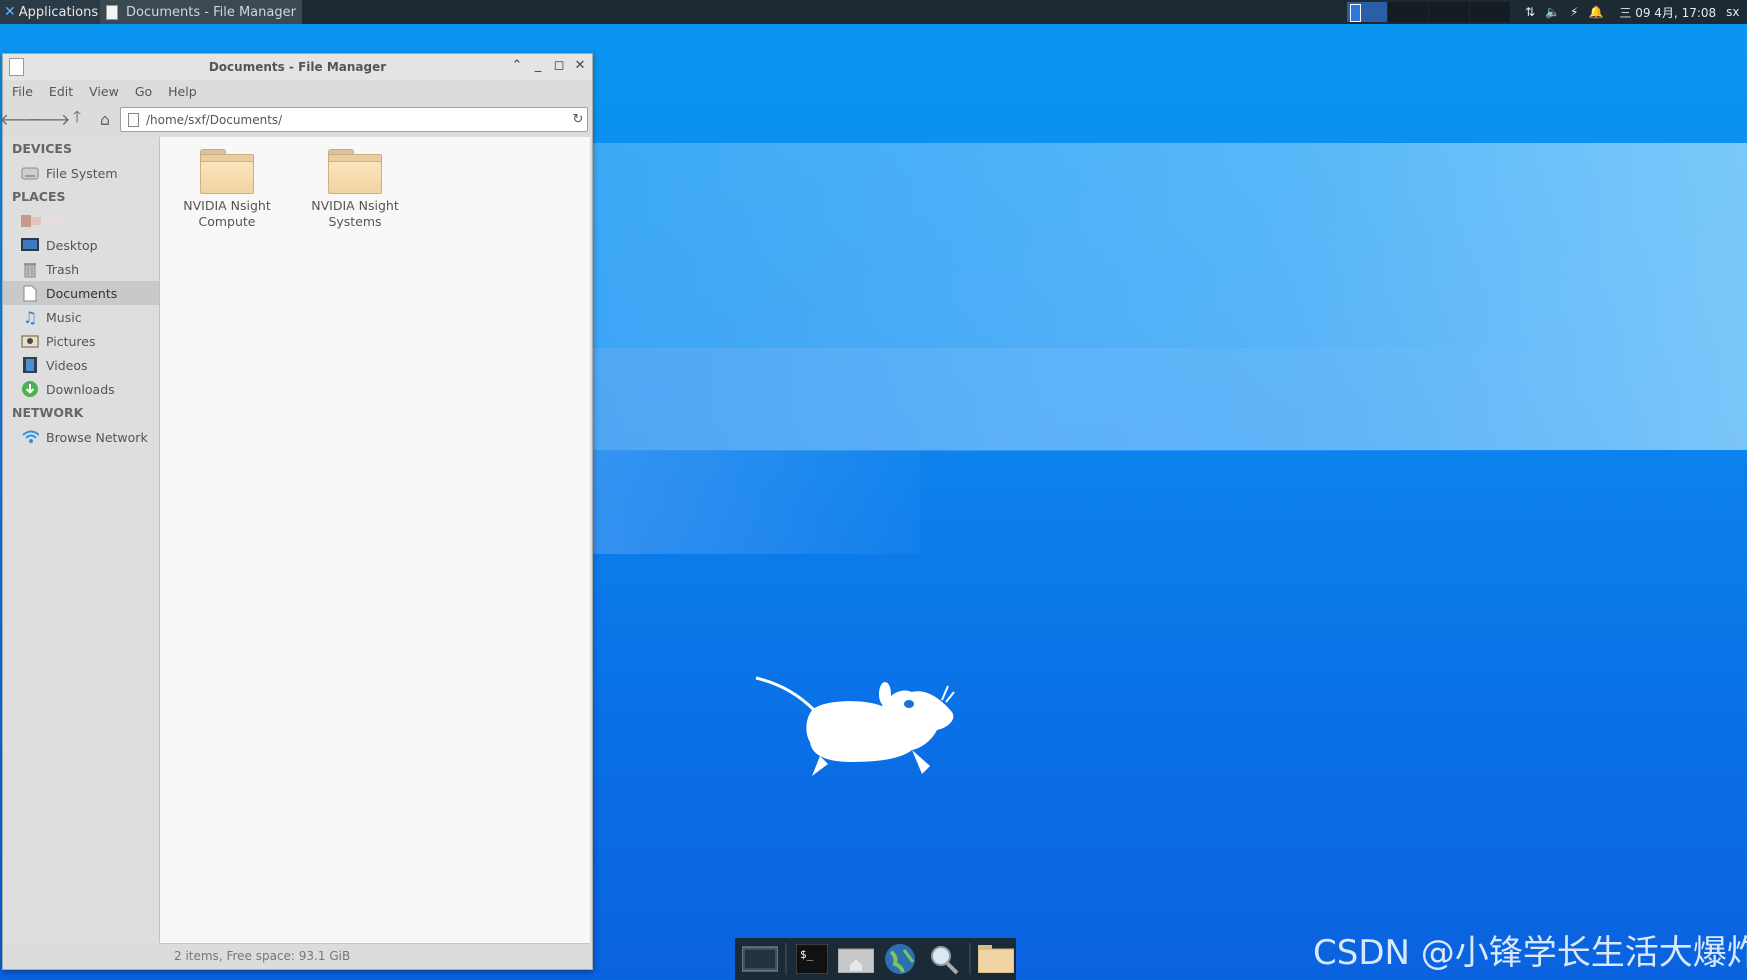 Image resolution: width=1747 pixels, height=980 pixels. I want to click on xfce-logo-icon: ✕, so click(10, 12).